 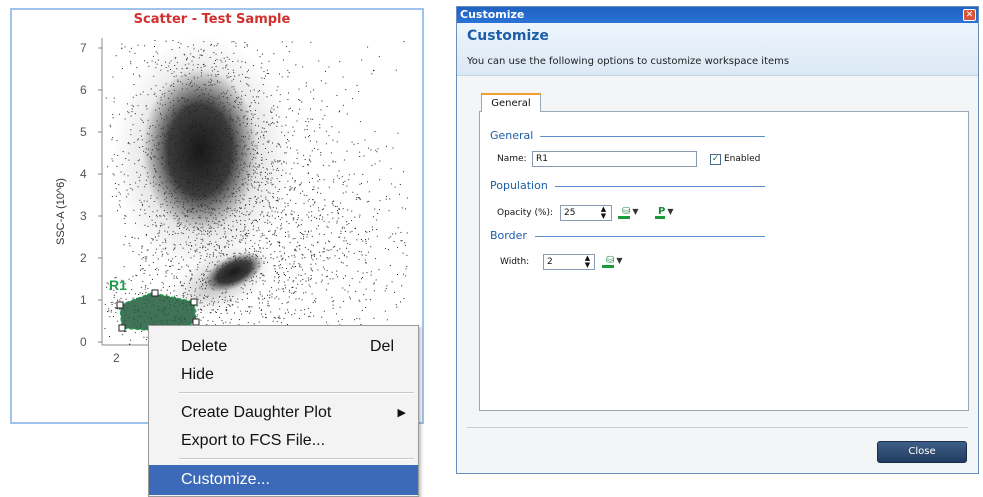 I want to click on window-title: Customize, so click(x=492, y=14).